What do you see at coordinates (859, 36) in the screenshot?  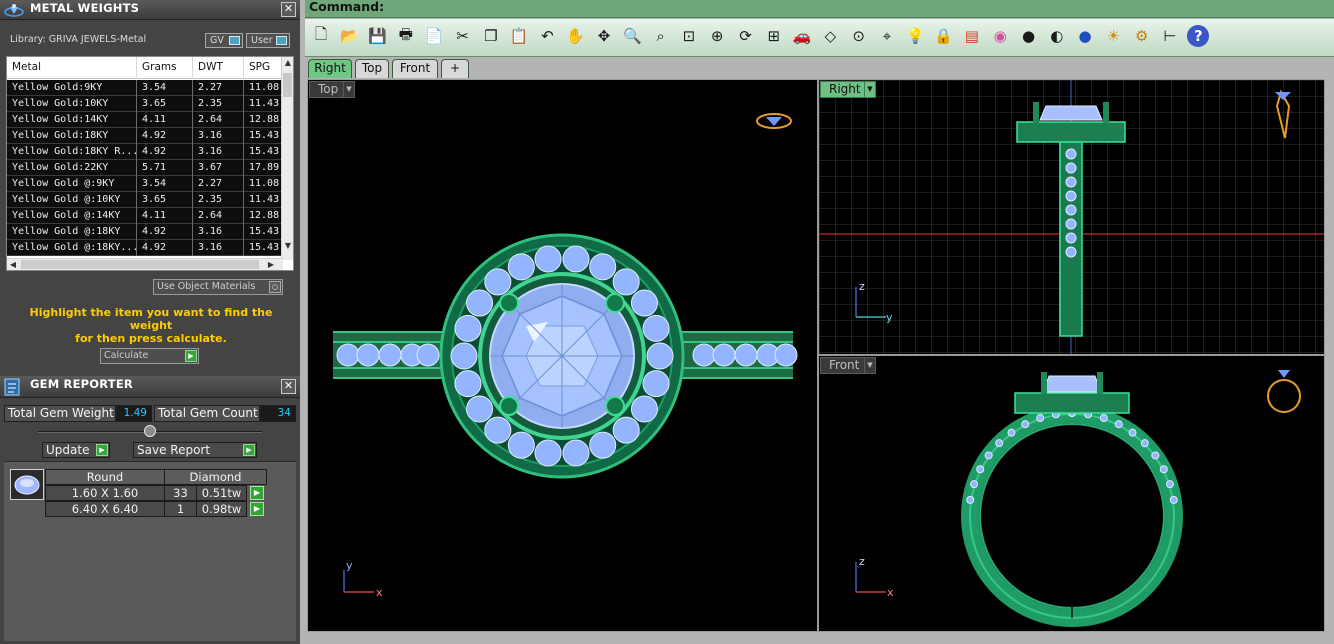 I see `snap-icon: ⊙` at bounding box center [859, 36].